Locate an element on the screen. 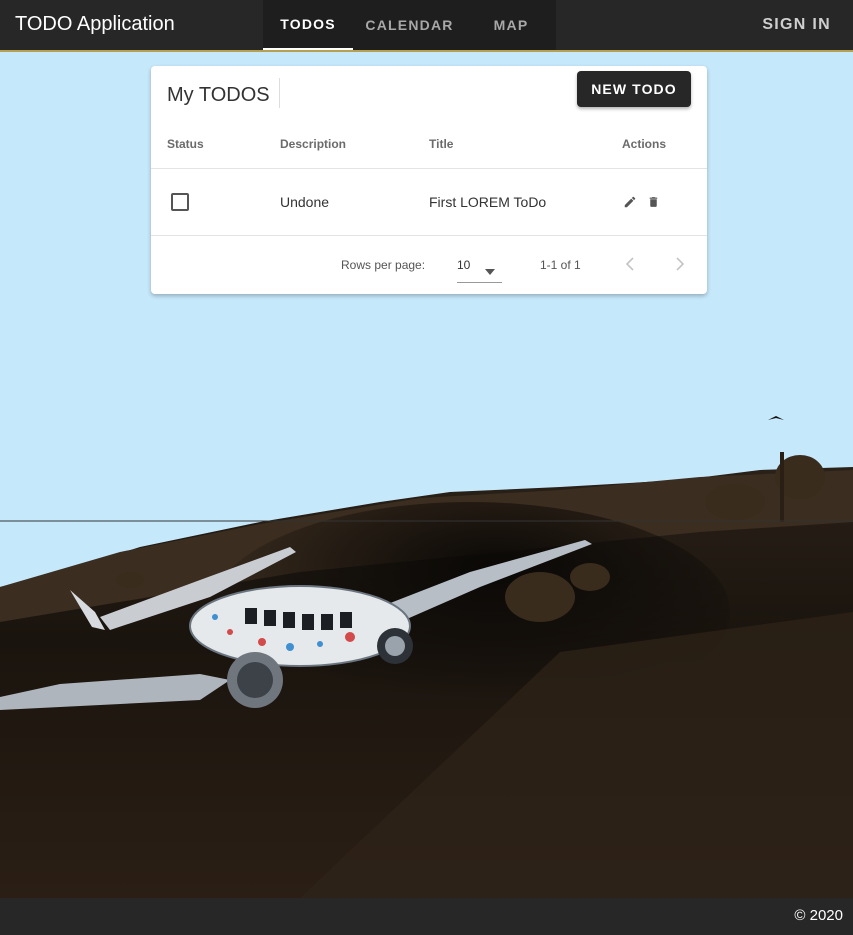 The image size is (853, 935). row-title: First LOREM ToDo is located at coordinates (488, 202).